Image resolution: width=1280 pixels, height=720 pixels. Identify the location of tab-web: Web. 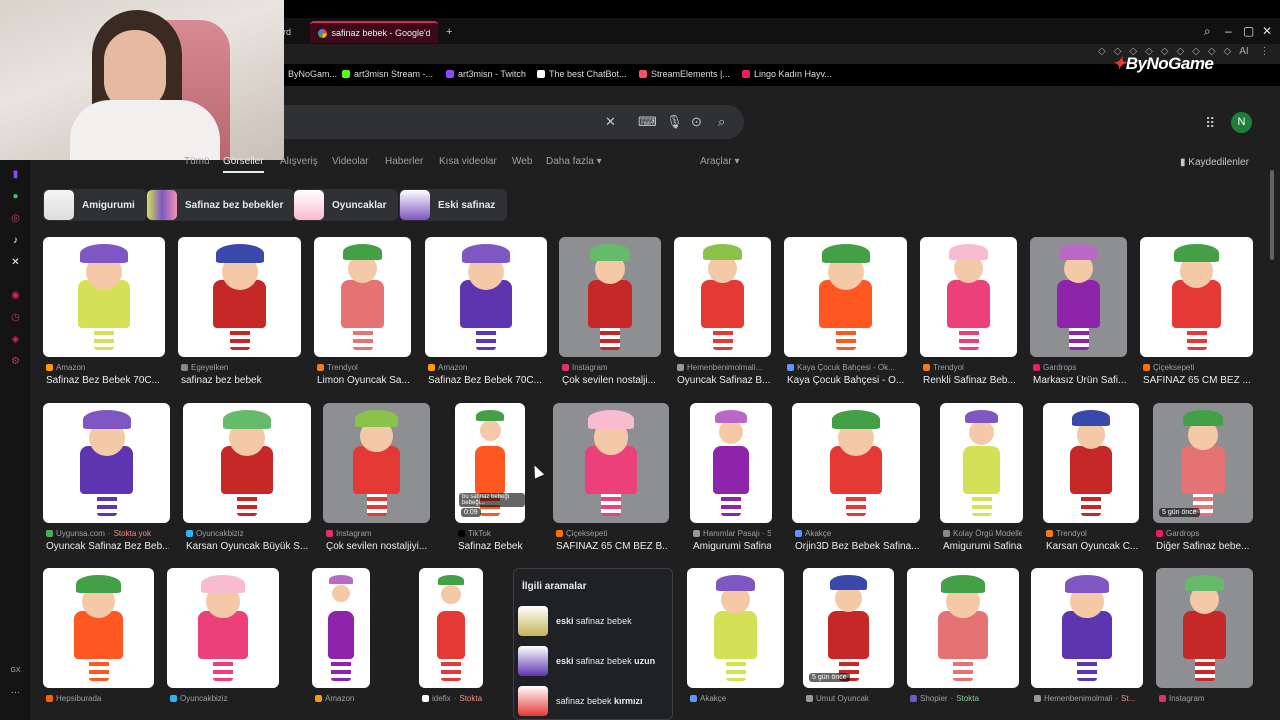
(522, 161).